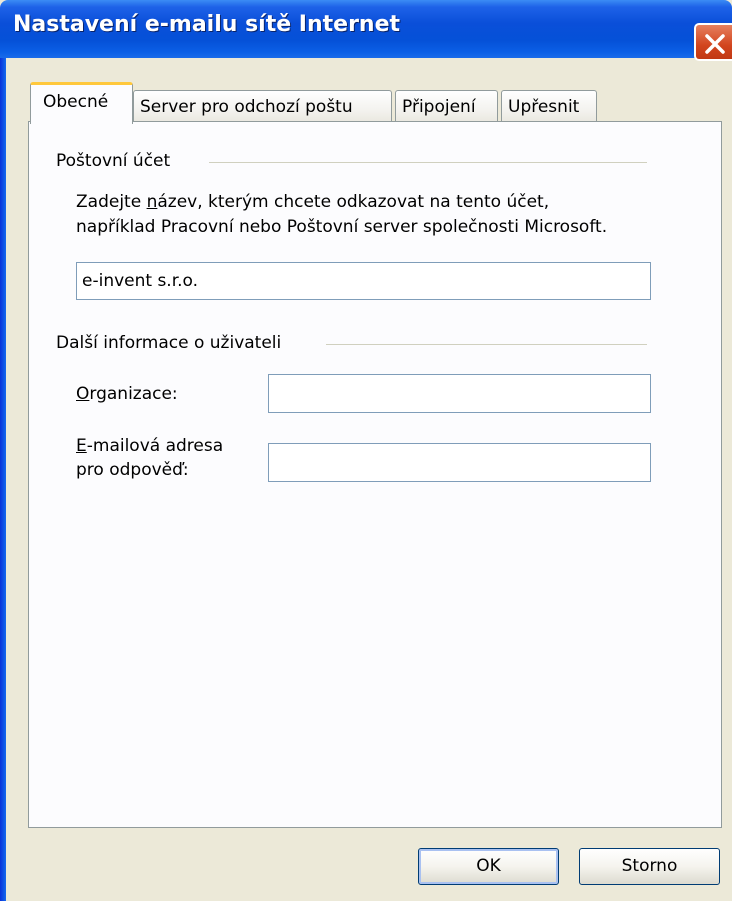 This screenshot has width=732, height=901. I want to click on user-info-group-divider, so click(486, 344).